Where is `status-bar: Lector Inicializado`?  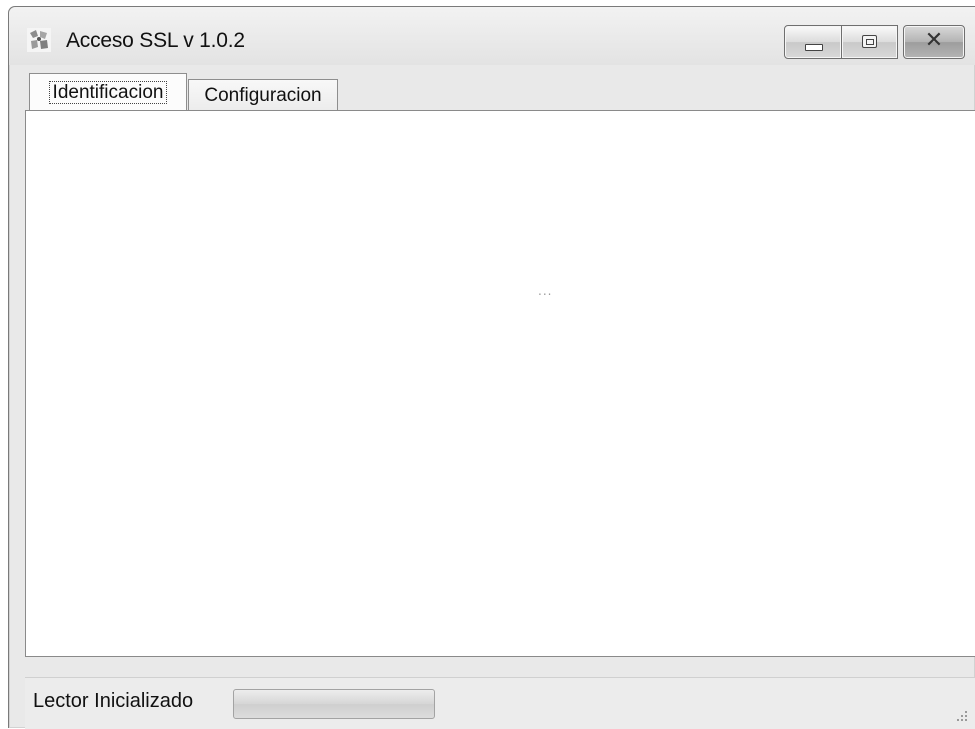 status-bar: Lector Inicializado is located at coordinates (500, 703).